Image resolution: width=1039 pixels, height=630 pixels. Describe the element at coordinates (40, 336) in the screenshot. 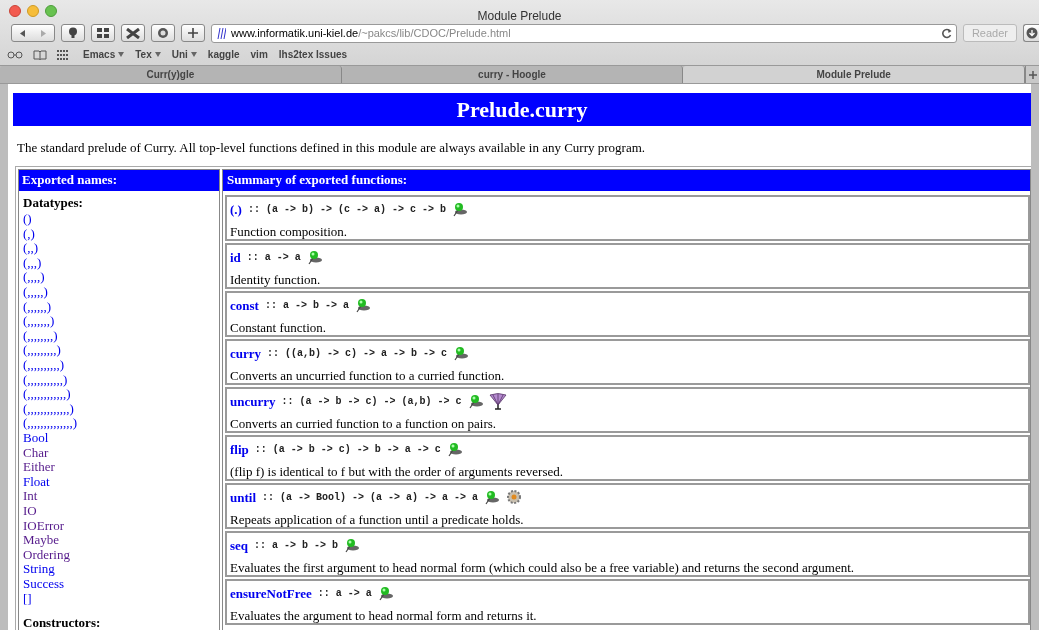

I see `datatype-link: (,,,,,,,,)` at that location.